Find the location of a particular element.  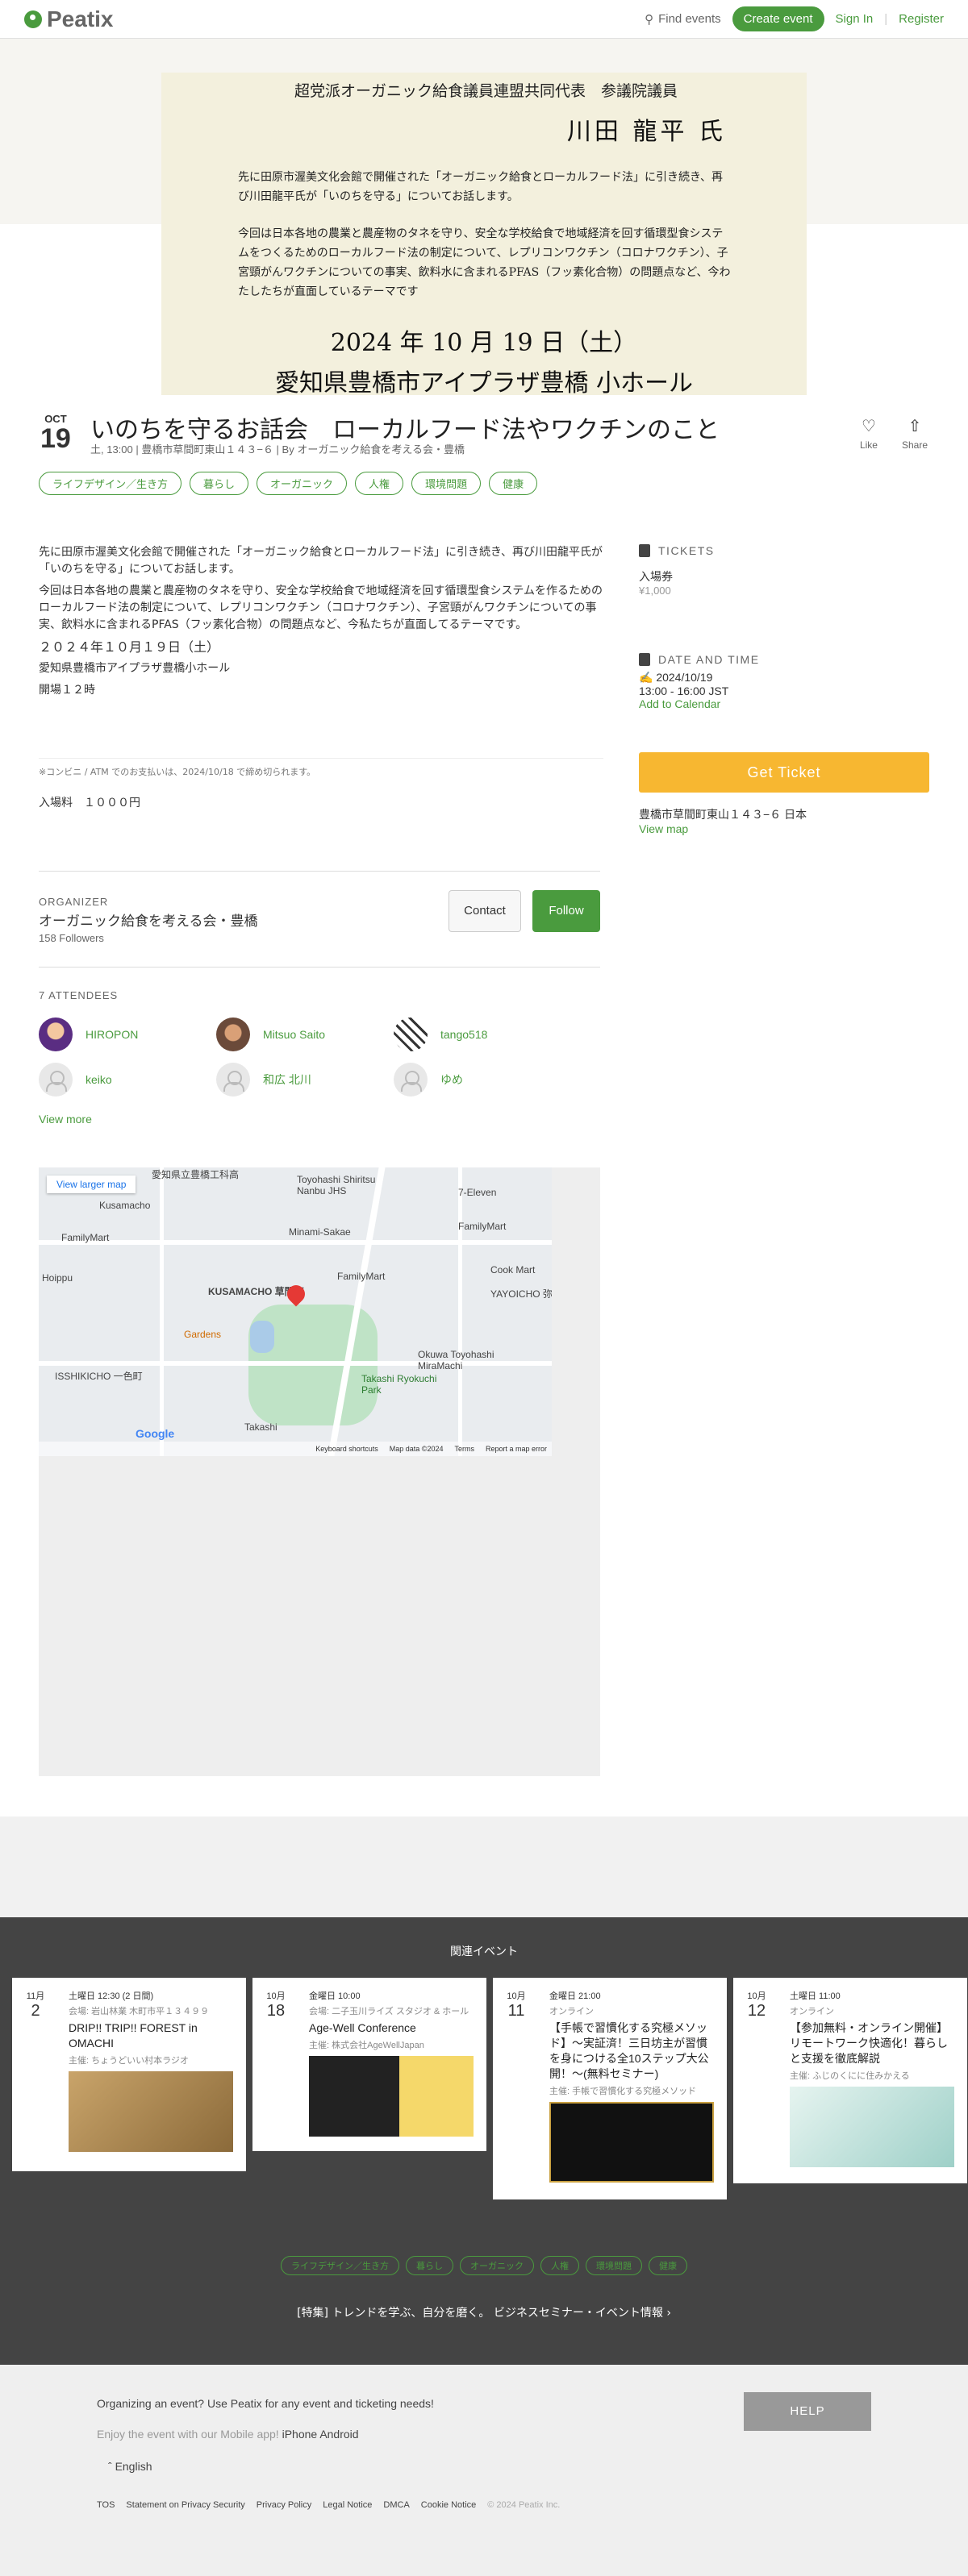

attendee-name: tango518 is located at coordinates (464, 1034).